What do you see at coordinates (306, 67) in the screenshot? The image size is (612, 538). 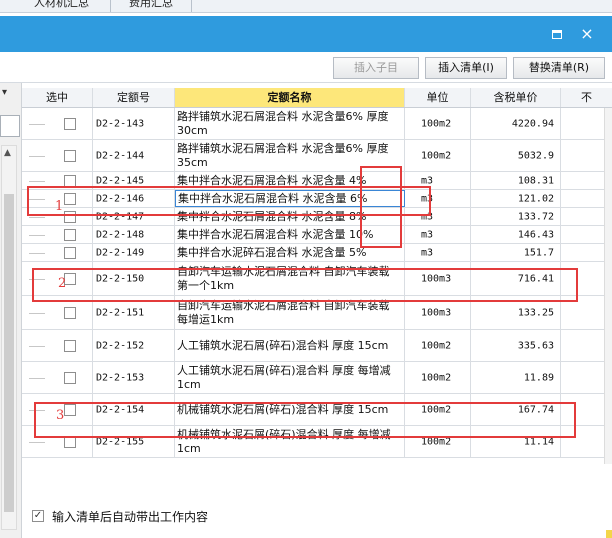 I see `dialog-toolbar: 插入子目 插入清单(I) 替换清单(R)` at bounding box center [306, 67].